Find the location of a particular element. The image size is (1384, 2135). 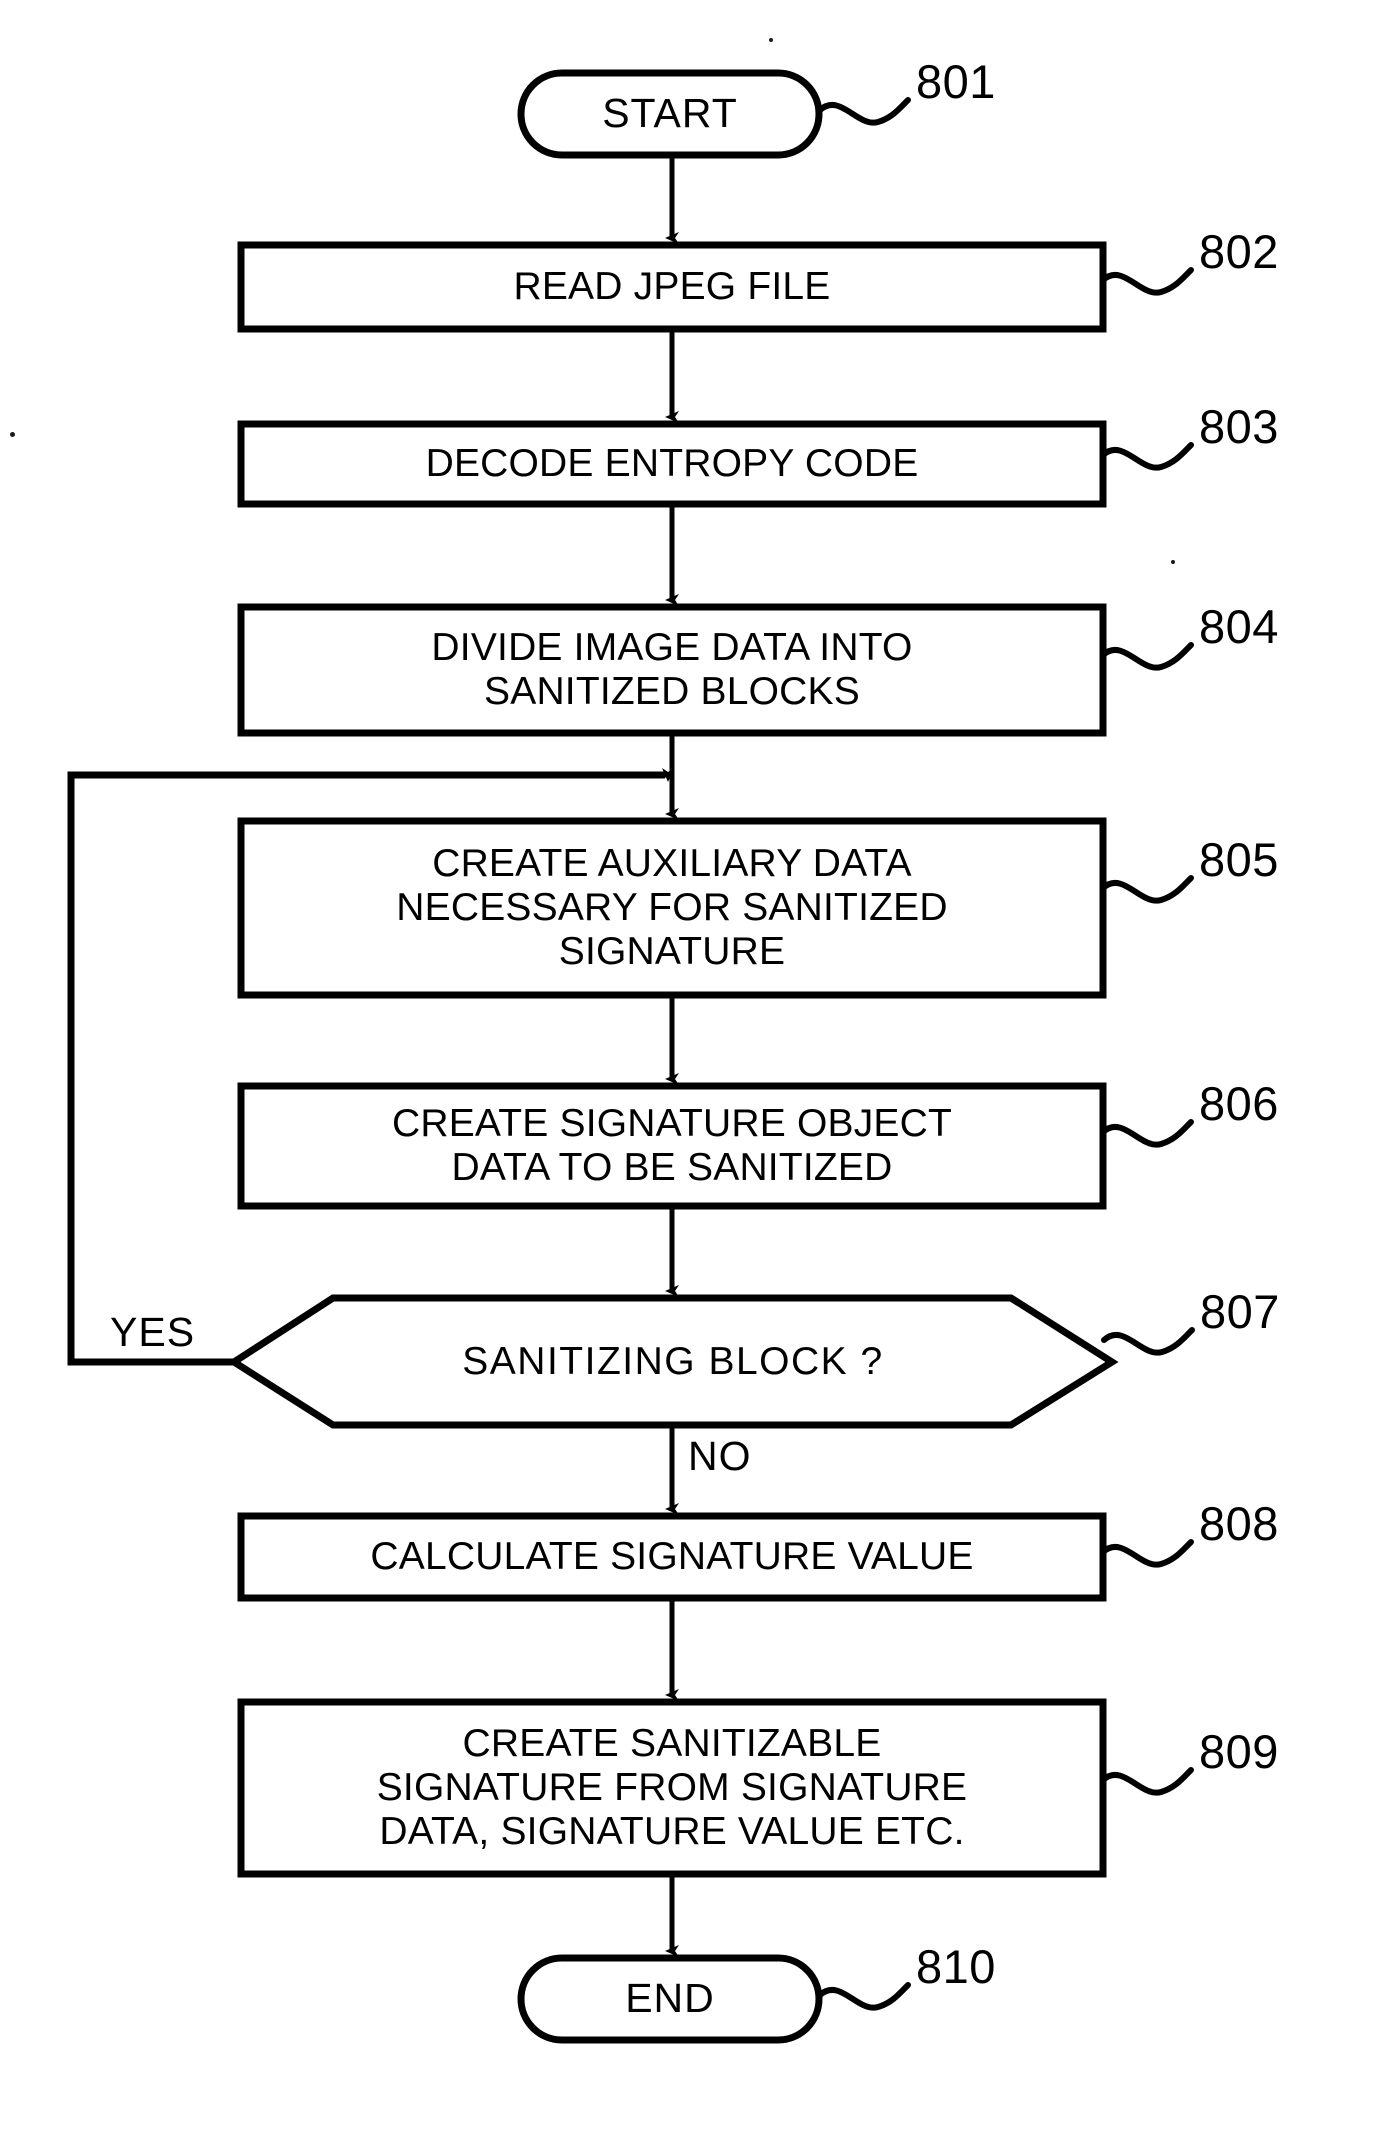

create-signature-object-box-shape is located at coordinates (672, 1146).